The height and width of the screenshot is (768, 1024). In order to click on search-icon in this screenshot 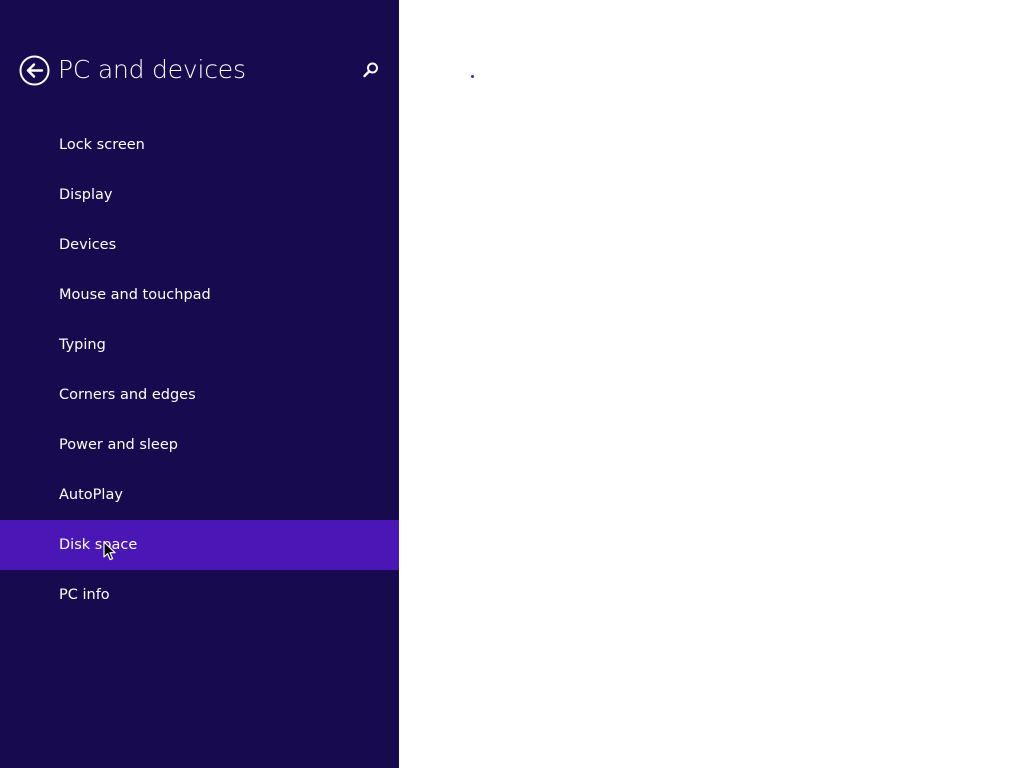, I will do `click(371, 70)`.